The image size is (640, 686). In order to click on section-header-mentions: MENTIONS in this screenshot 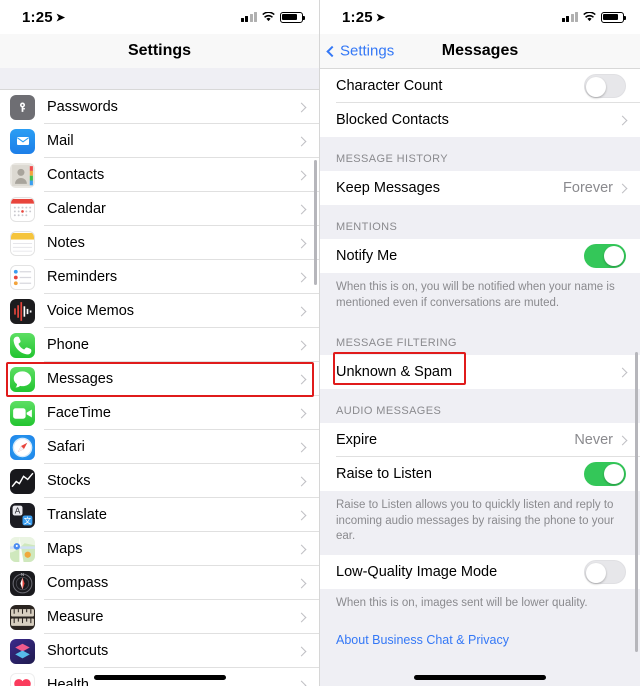, I will do `click(480, 222)`.